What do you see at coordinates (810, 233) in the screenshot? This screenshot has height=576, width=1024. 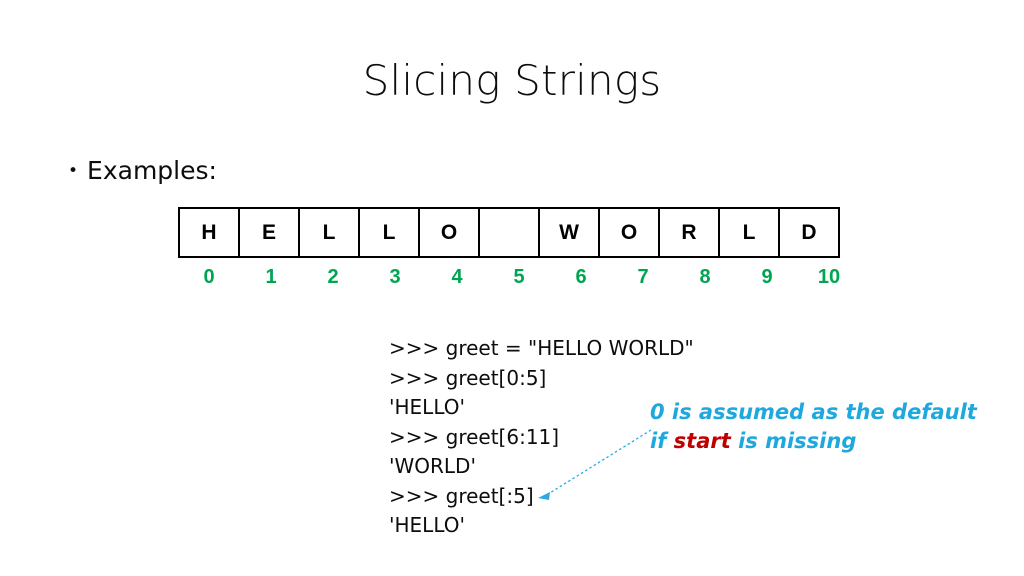 I see `char-cell-10: D` at bounding box center [810, 233].